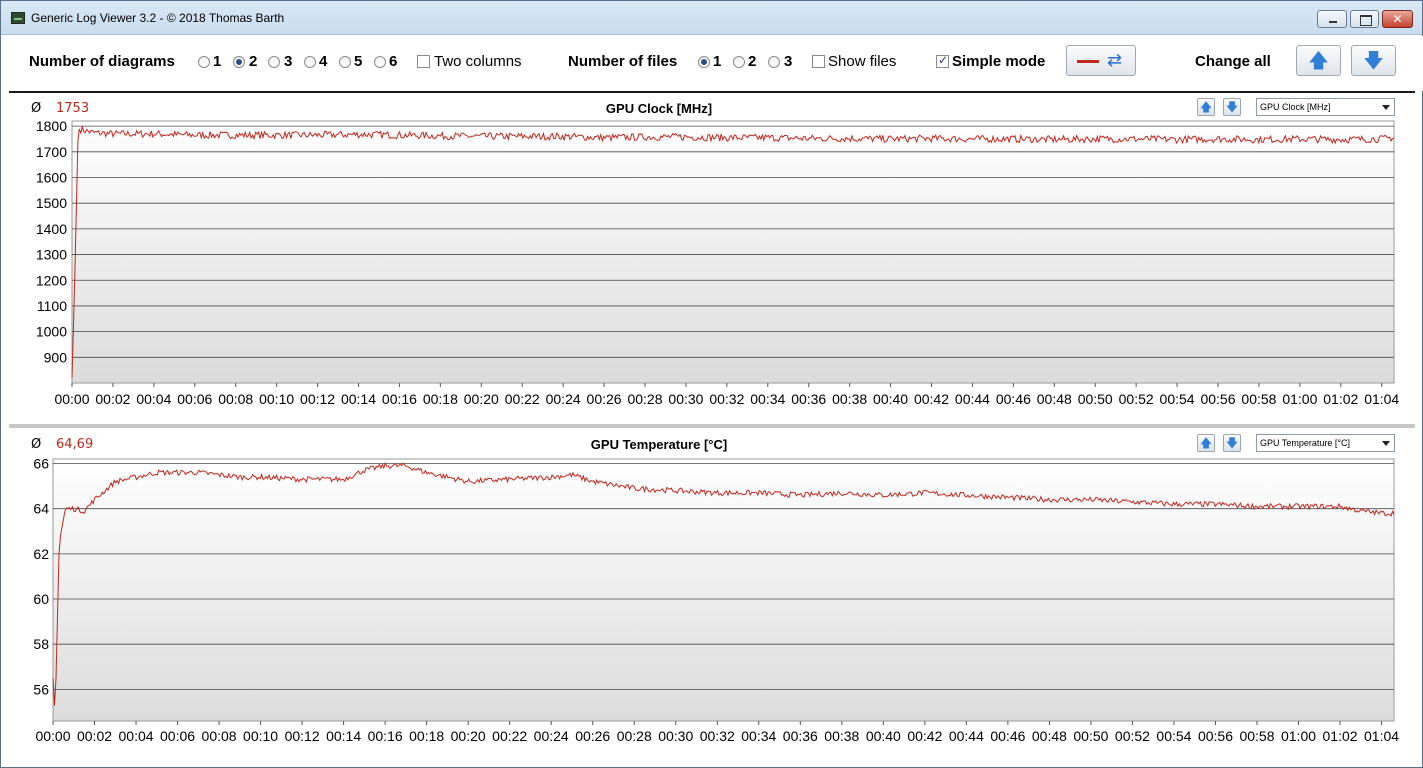 This screenshot has height=768, width=1423. What do you see at coordinates (1256, 736) in the screenshot?
I see `x-tick-label: 00:58` at bounding box center [1256, 736].